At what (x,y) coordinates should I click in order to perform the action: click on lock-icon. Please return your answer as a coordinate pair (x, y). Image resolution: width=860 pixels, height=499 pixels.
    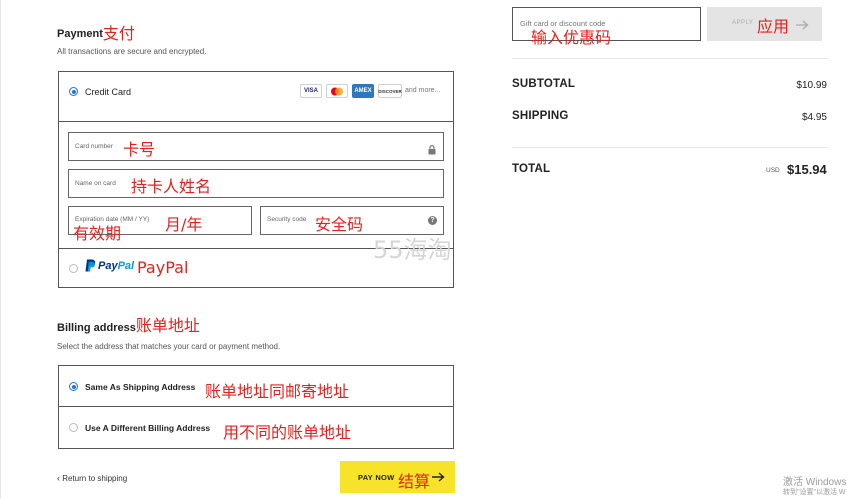
    Looking at the image, I should click on (432, 151).